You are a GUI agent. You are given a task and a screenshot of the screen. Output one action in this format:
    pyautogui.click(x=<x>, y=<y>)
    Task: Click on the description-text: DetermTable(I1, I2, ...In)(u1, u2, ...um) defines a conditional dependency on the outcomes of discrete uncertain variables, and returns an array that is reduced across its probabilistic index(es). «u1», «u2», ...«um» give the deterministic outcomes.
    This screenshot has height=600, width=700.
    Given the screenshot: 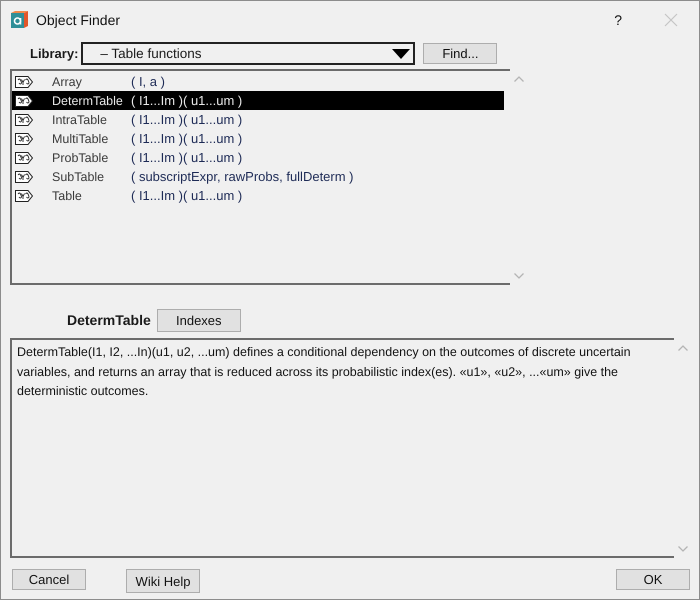 What is the action you would take?
    pyautogui.click(x=324, y=372)
    